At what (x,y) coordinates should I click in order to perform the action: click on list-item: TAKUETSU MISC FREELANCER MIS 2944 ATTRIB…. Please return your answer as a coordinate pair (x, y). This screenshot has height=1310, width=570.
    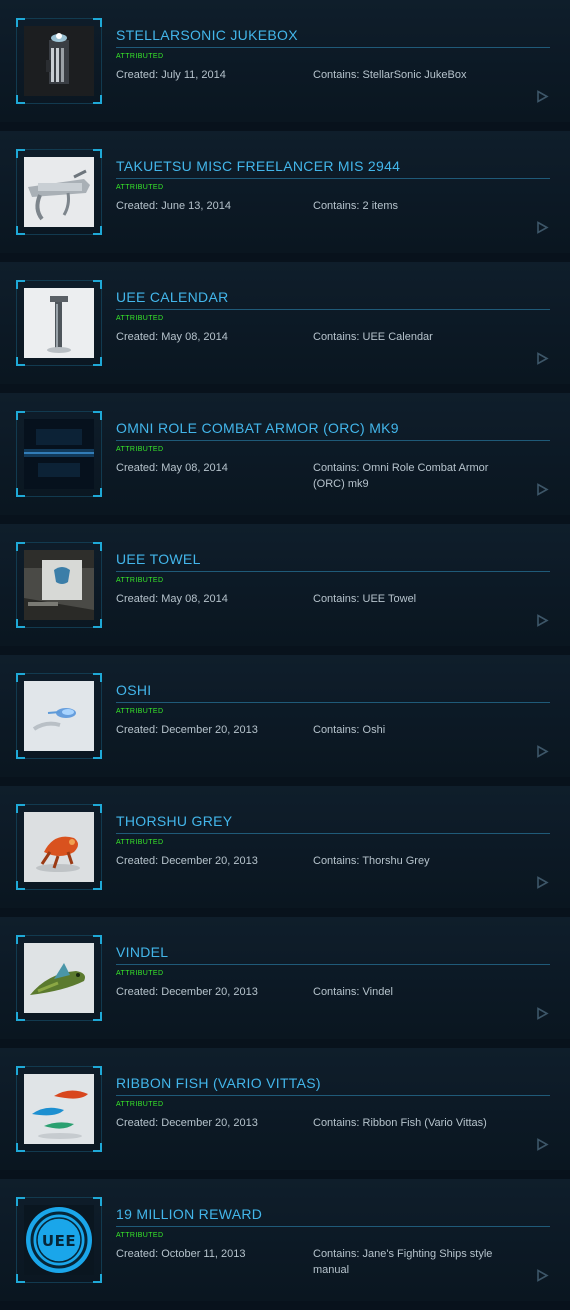
    Looking at the image, I should click on (285, 196).